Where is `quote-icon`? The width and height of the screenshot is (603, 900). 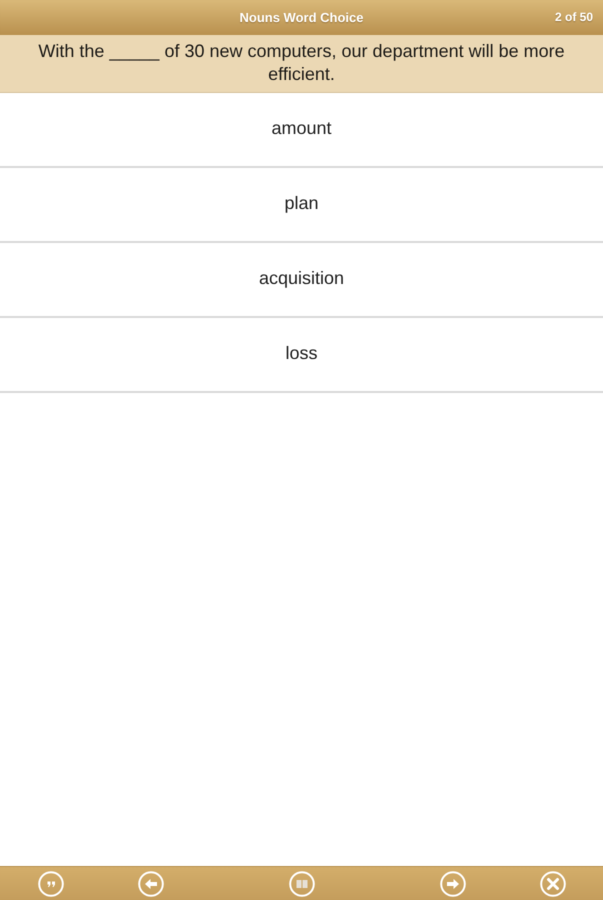 quote-icon is located at coordinates (51, 883).